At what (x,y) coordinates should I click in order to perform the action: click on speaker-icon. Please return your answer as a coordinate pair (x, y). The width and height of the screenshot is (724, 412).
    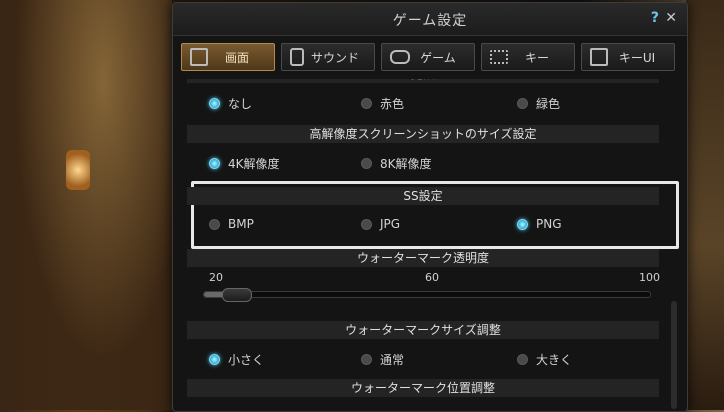
    Looking at the image, I should click on (297, 57).